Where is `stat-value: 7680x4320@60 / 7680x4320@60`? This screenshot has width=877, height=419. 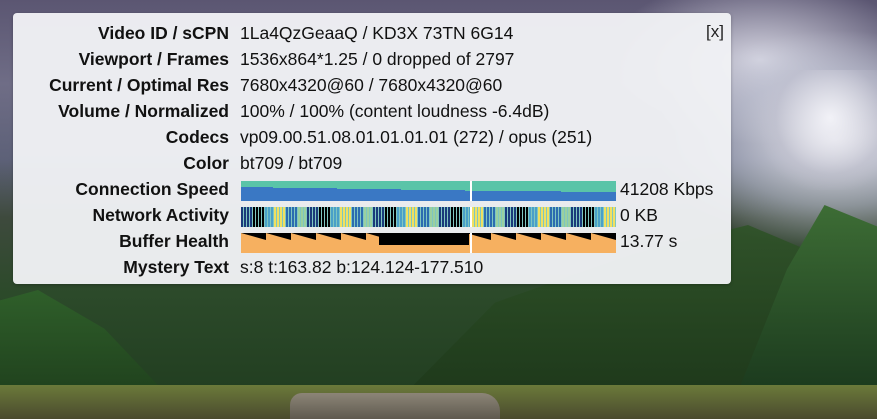 stat-value: 7680x4320@60 / 7680x4320@60 is located at coordinates (371, 85).